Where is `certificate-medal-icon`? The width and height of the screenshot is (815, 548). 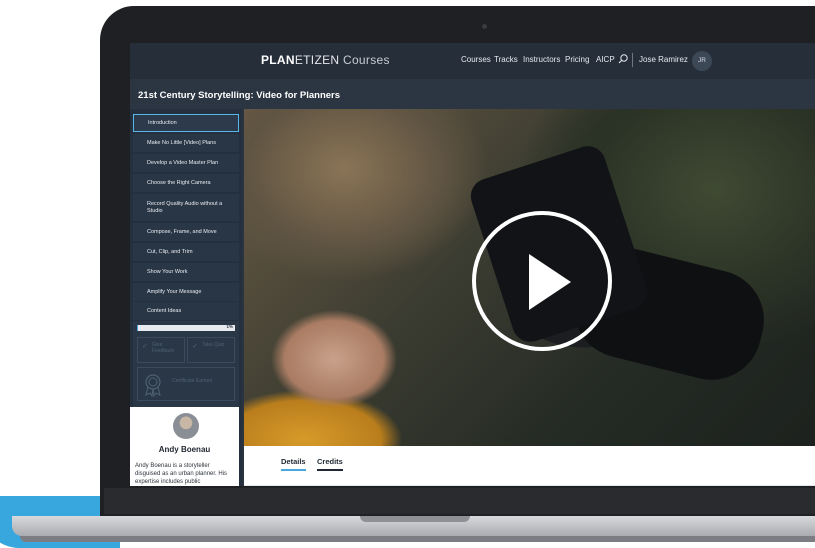
certificate-medal-icon is located at coordinates (153, 385).